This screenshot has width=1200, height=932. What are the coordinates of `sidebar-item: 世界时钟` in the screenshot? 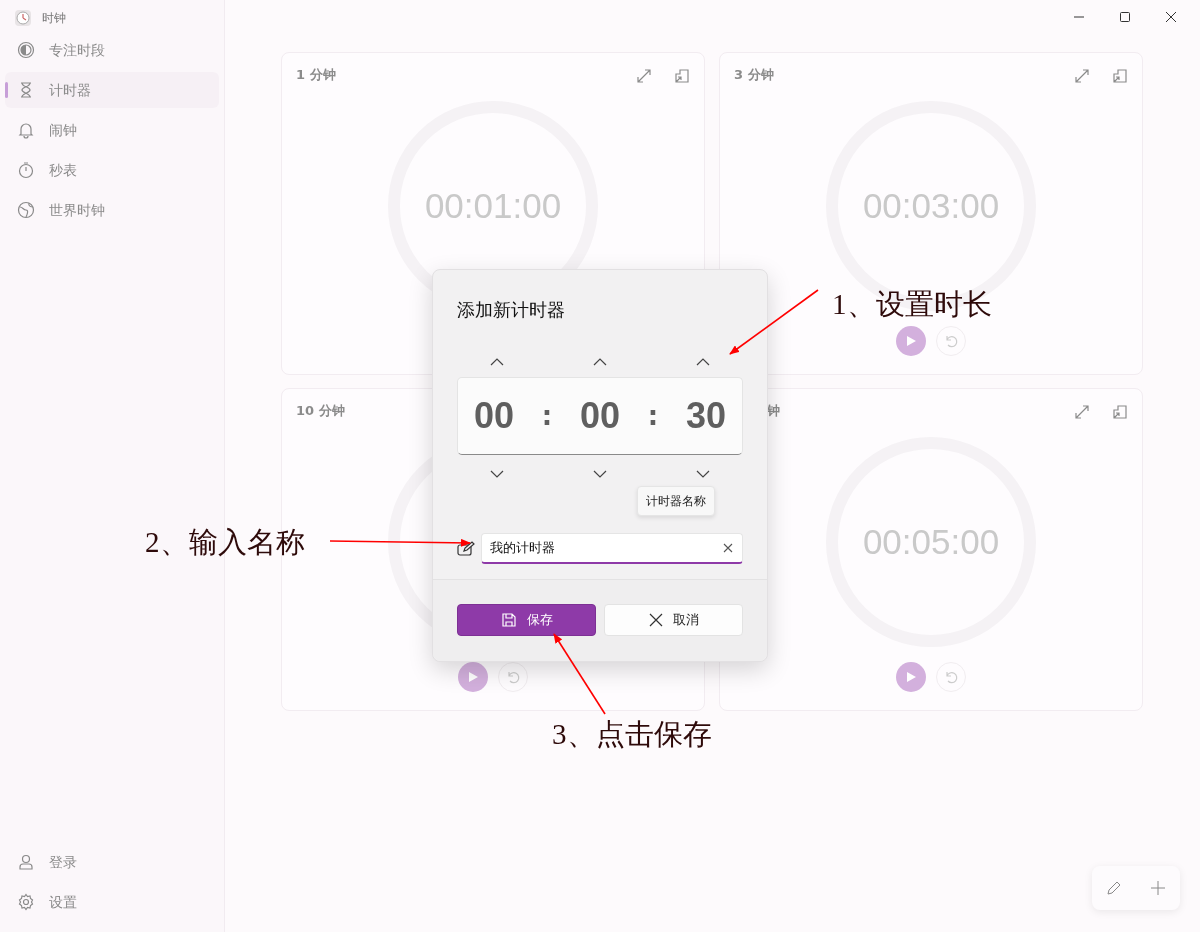 It's located at (112, 210).